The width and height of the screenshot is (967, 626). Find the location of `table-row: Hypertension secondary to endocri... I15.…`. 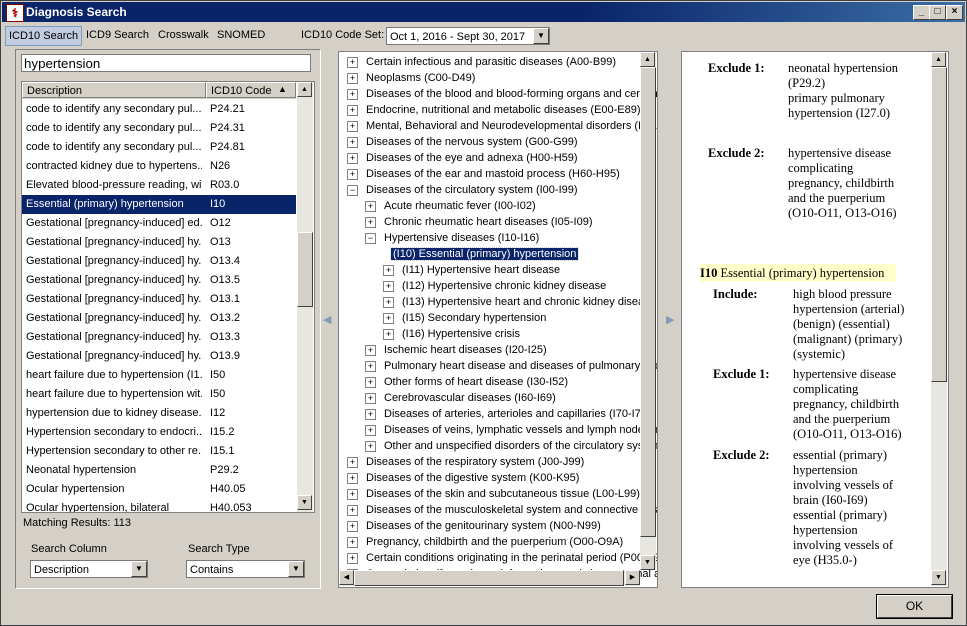

table-row: Hypertension secondary to endocri... I15.… is located at coordinates (159, 432).